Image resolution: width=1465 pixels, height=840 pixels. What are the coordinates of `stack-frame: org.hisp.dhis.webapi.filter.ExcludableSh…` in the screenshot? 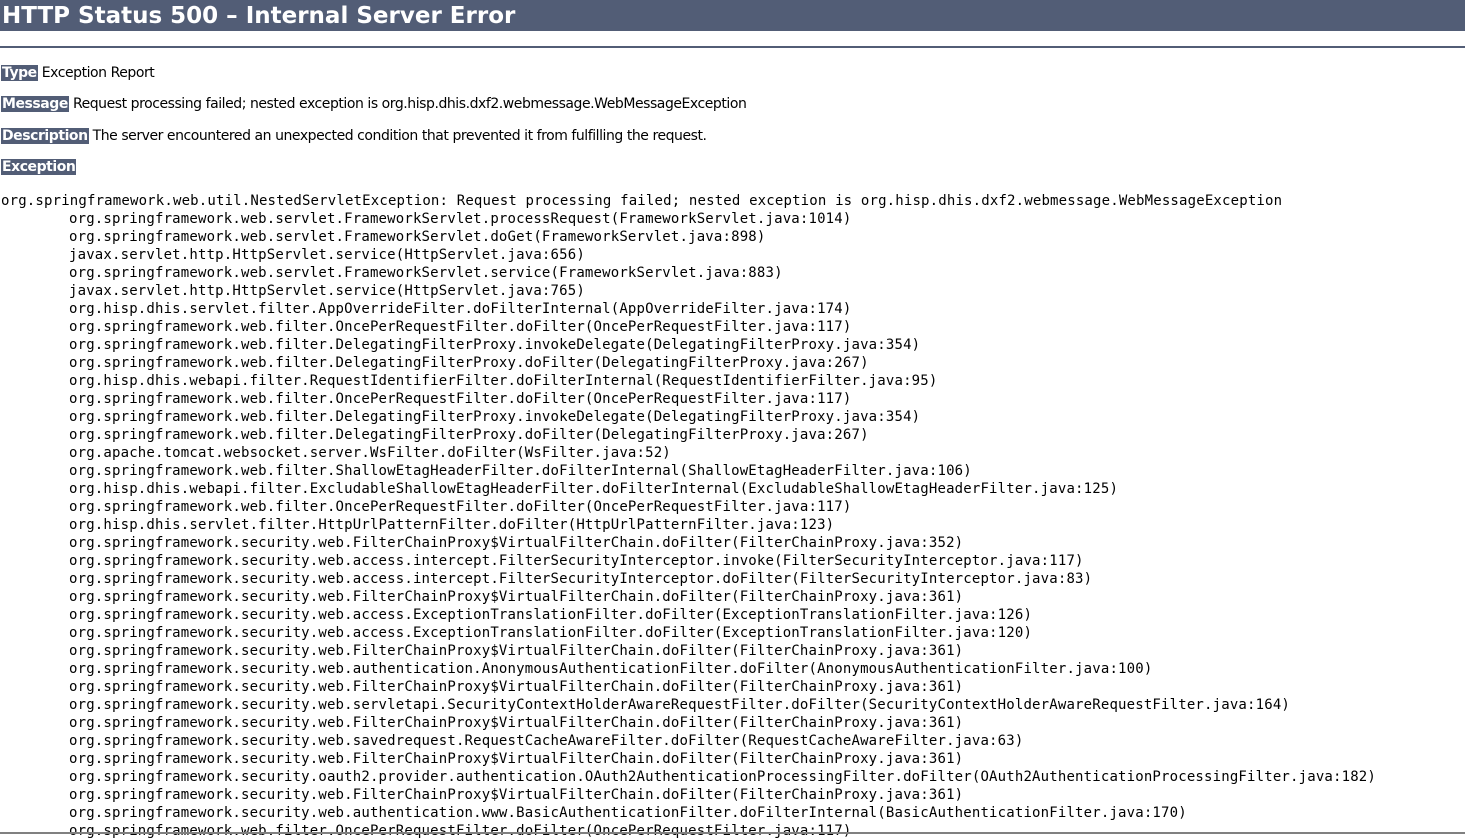 It's located at (594, 489).